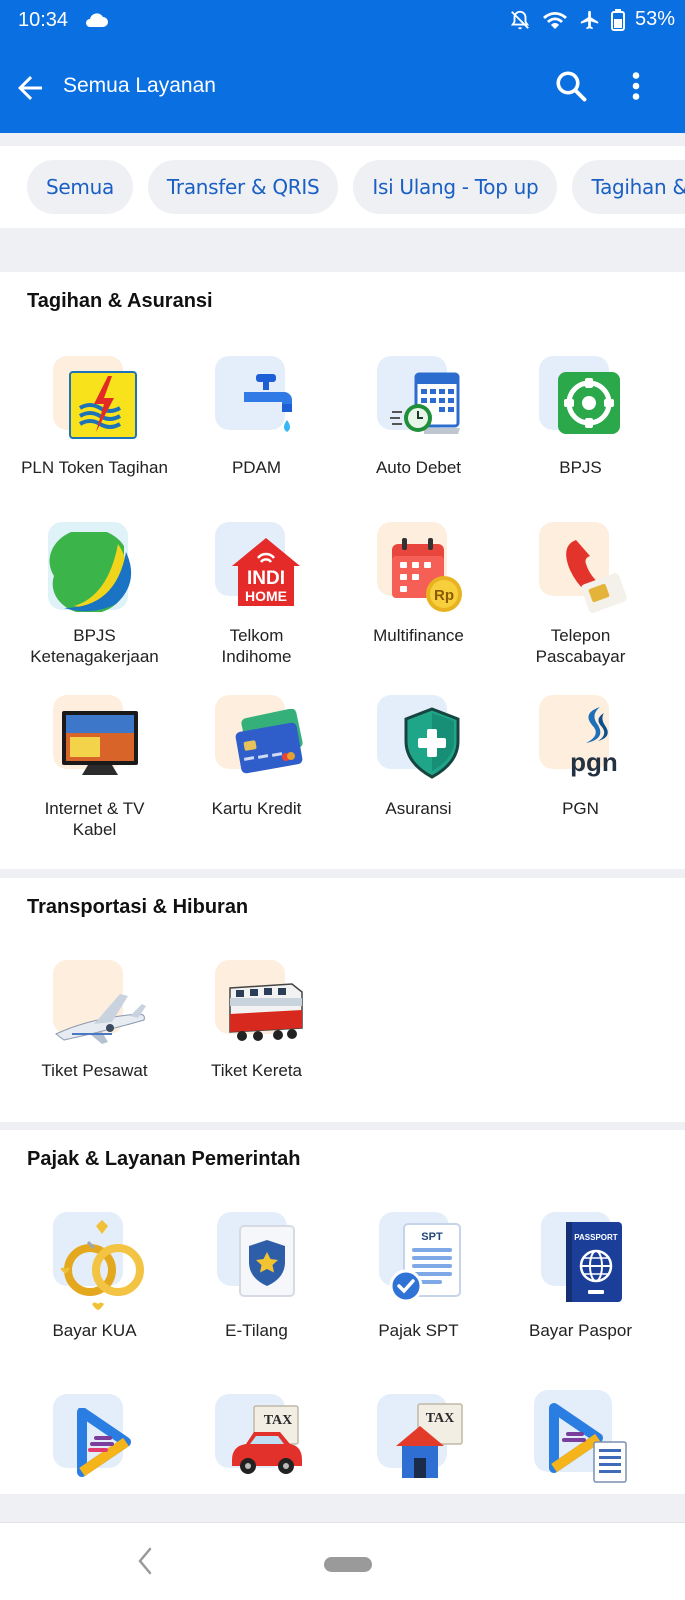 The width and height of the screenshot is (685, 1600). I want to click on service-gov-2: TAX, so click(256, 1444).